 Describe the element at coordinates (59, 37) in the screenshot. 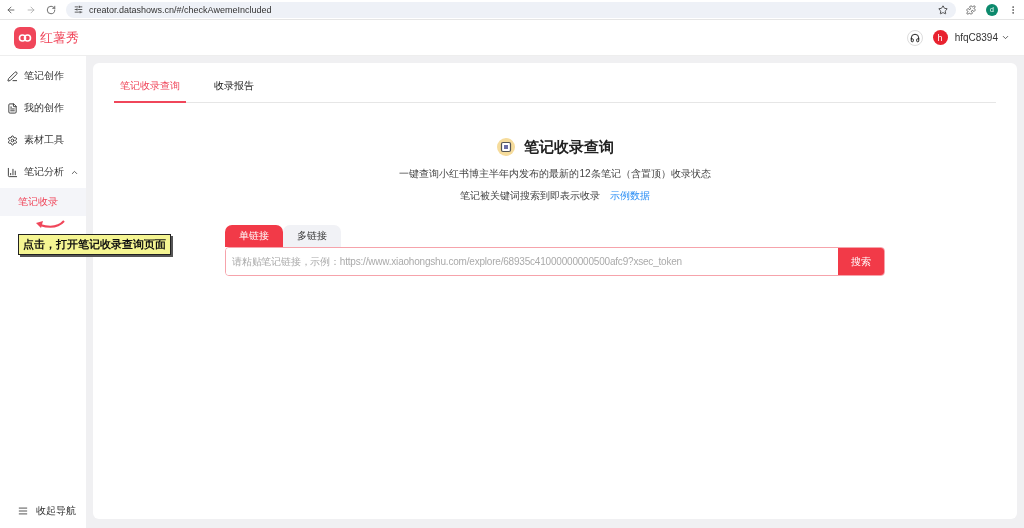

I see `logo-text: 红薯秀` at that location.